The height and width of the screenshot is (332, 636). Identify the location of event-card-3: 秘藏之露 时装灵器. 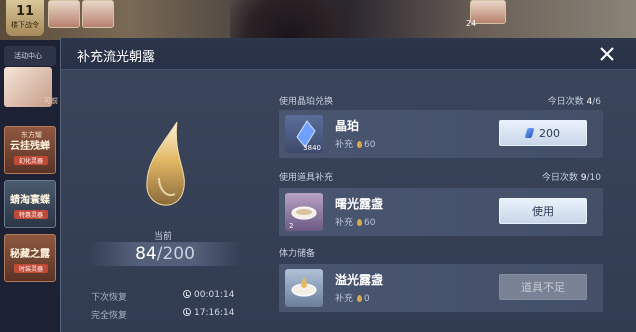
(30, 258).